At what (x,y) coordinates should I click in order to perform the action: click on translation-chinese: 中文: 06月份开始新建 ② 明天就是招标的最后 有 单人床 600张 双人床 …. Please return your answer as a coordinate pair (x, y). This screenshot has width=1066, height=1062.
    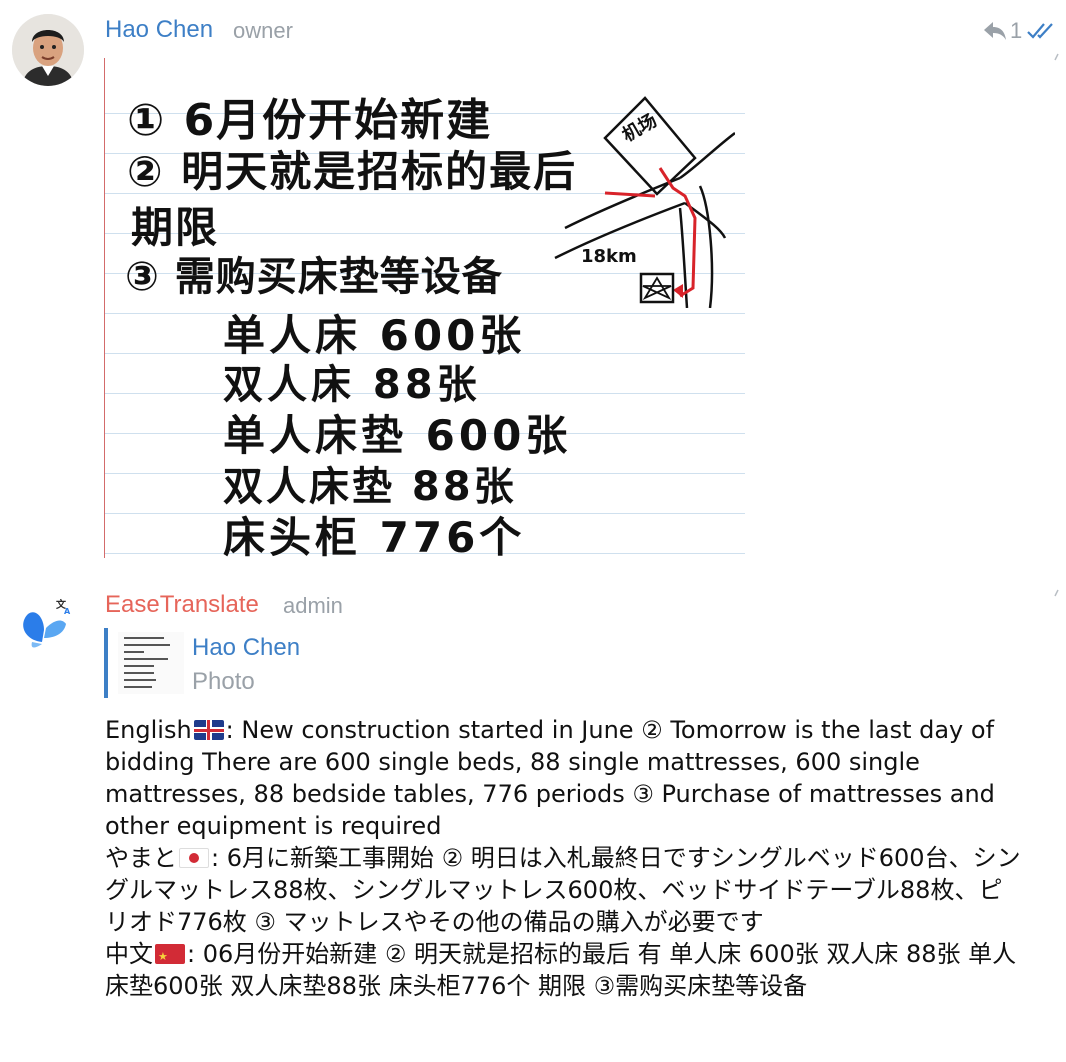
    Looking at the image, I should click on (565, 970).